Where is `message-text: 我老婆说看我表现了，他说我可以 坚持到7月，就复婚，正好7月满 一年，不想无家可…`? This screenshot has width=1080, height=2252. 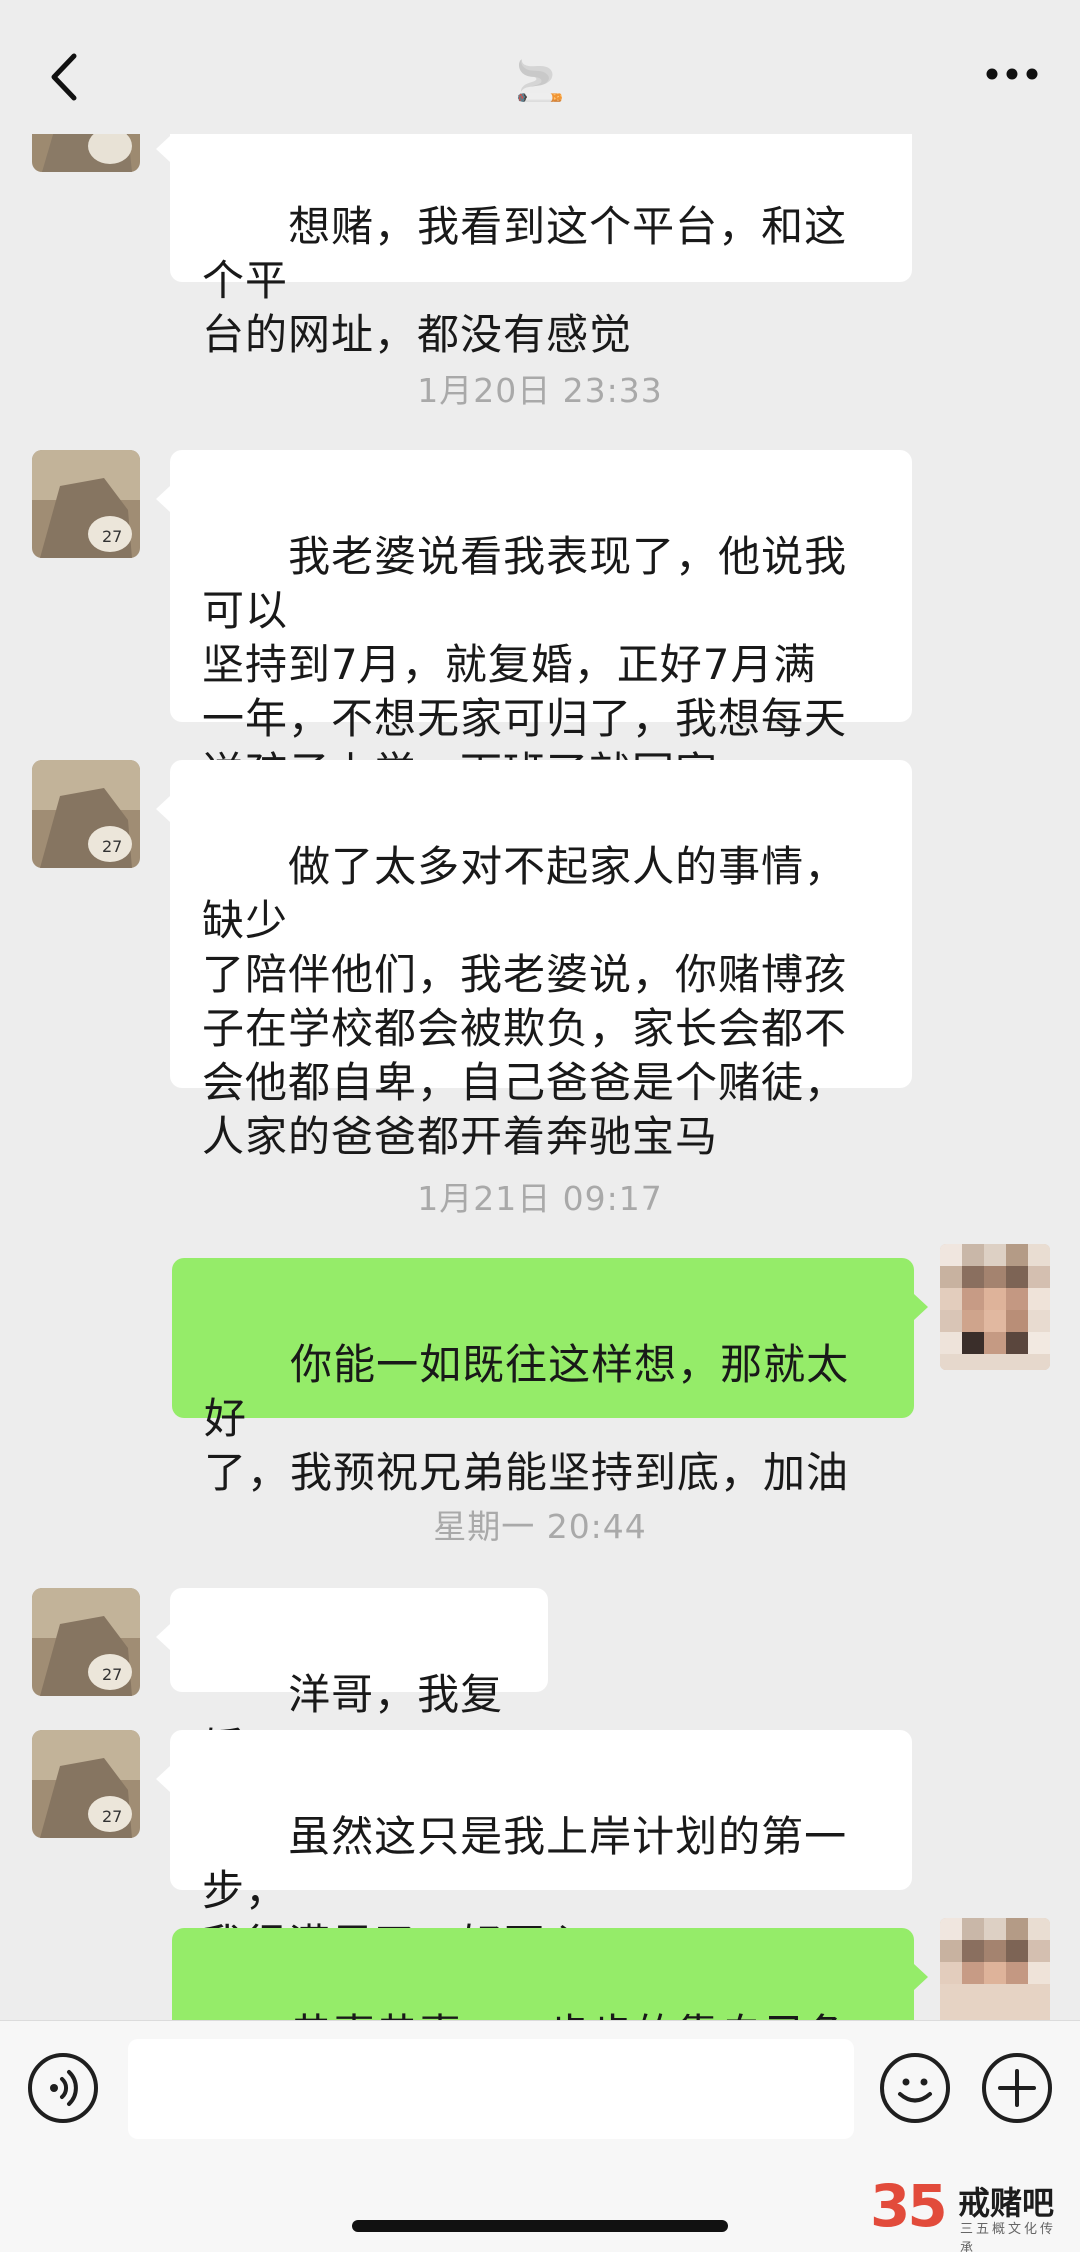
message-text: 我老婆说看我表现了，他说我可以 坚持到7月，就复婚，正好7月满 一年，不想无家可… is located at coordinates (525, 664).